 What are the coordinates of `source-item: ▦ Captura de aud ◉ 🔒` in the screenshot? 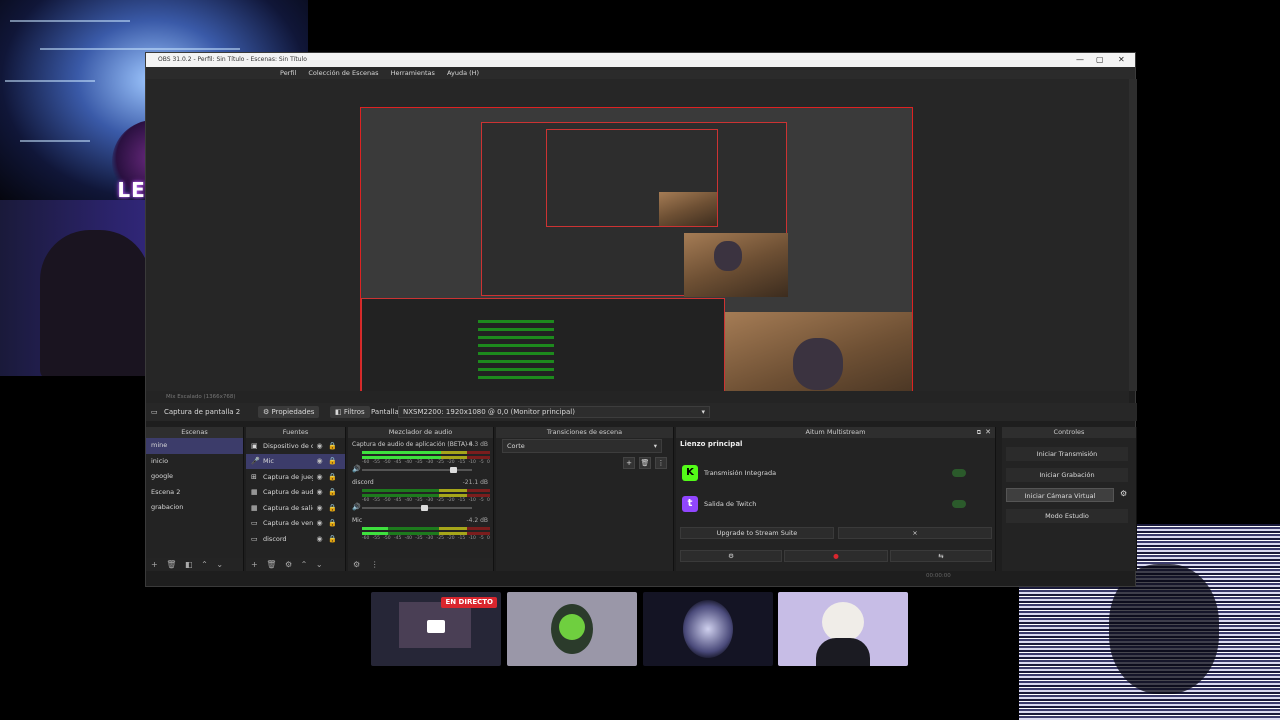 It's located at (295, 493).